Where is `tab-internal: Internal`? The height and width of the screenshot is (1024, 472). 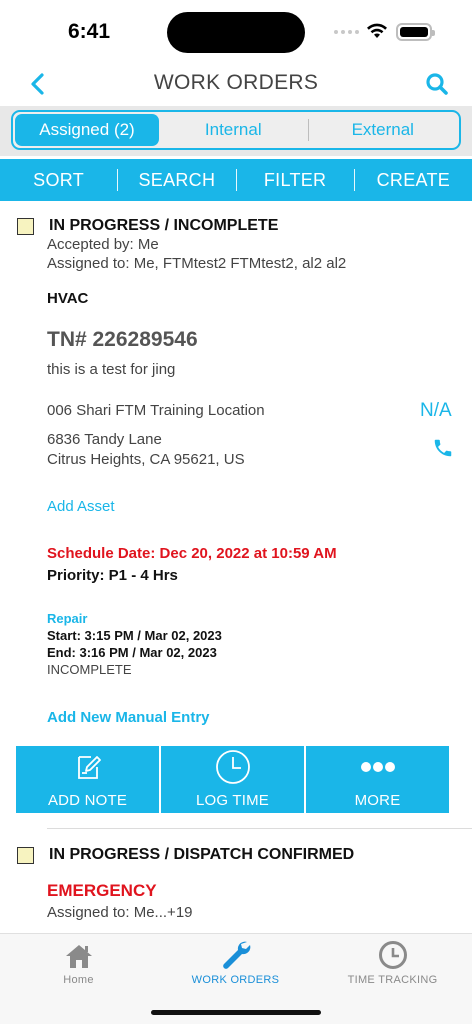
tab-internal: Internal is located at coordinates (233, 130).